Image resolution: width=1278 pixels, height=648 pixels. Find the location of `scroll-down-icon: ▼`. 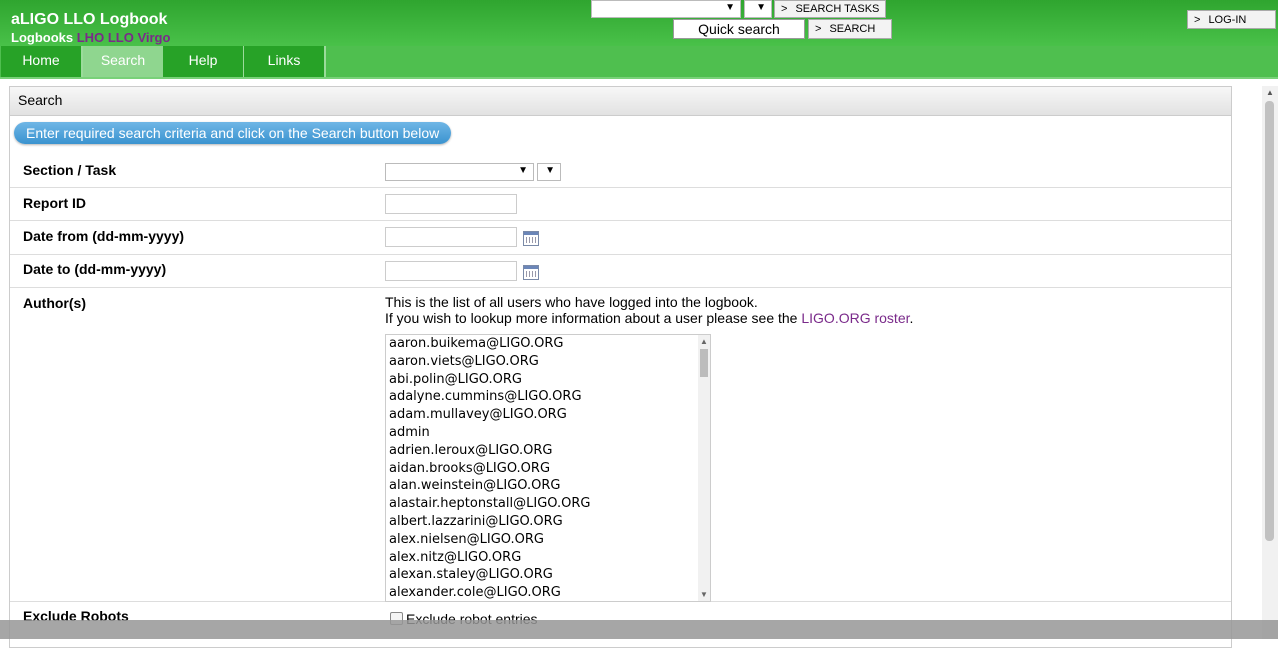

scroll-down-icon: ▼ is located at coordinates (704, 594).